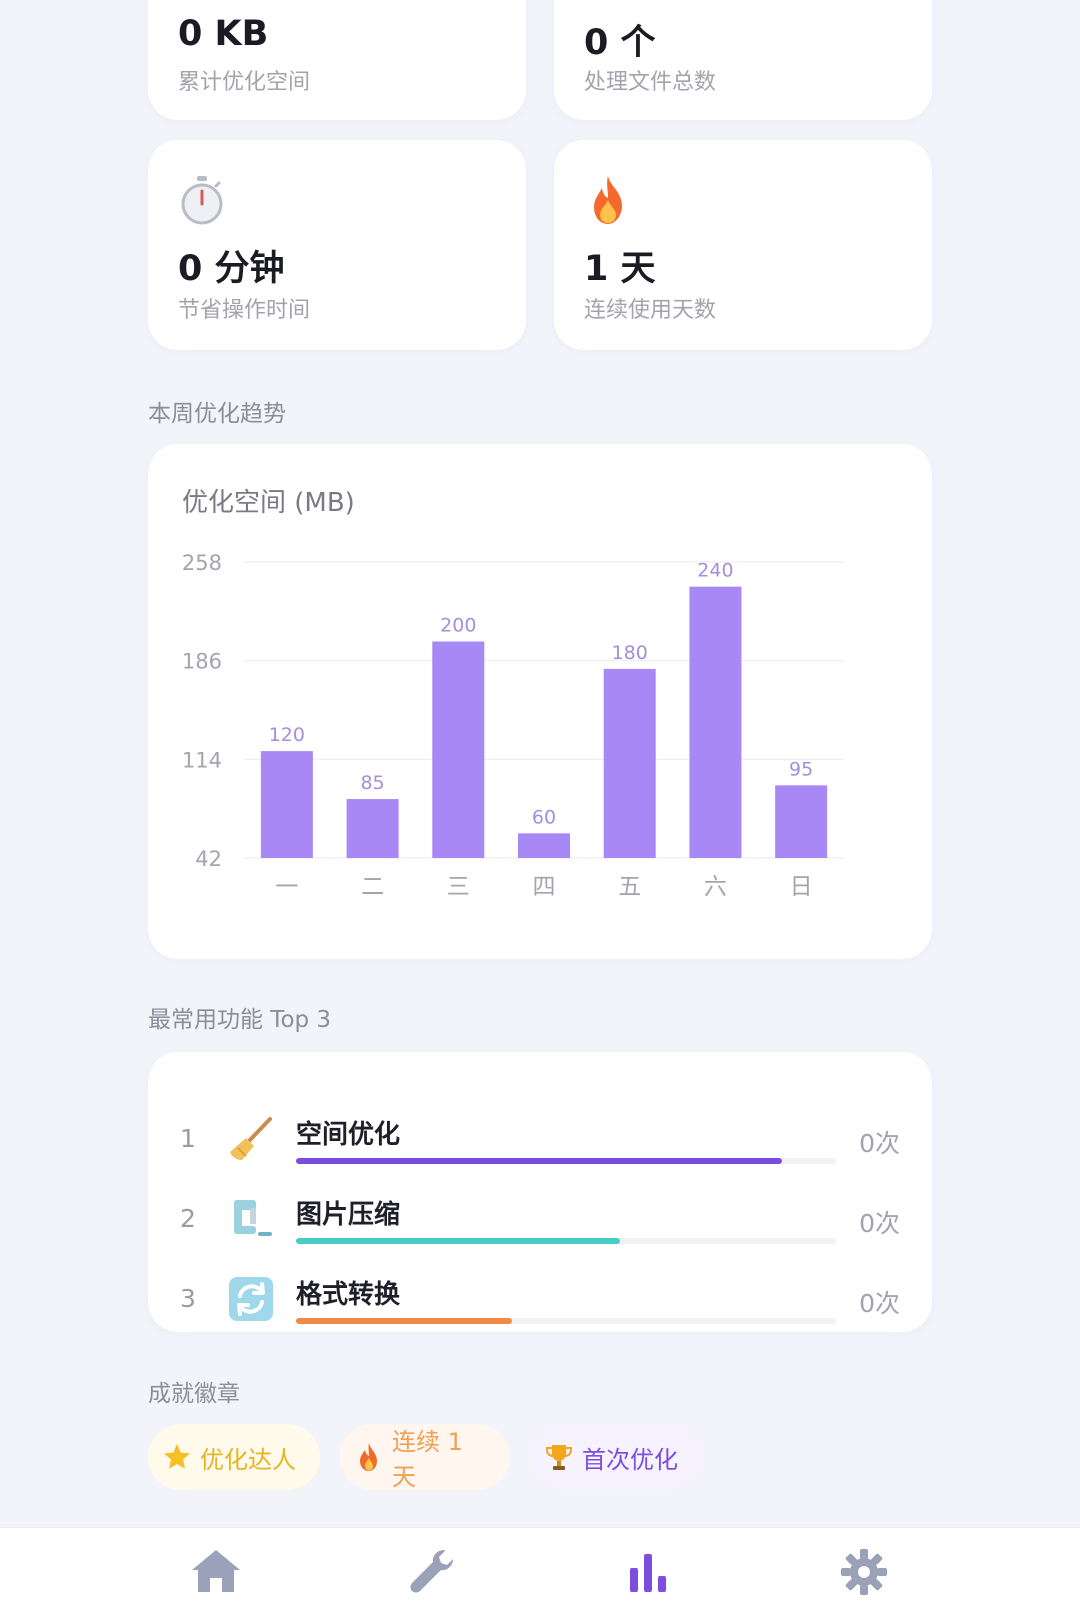 The height and width of the screenshot is (1613, 1080). I want to click on stat-label: 累计优化空间, so click(244, 82).